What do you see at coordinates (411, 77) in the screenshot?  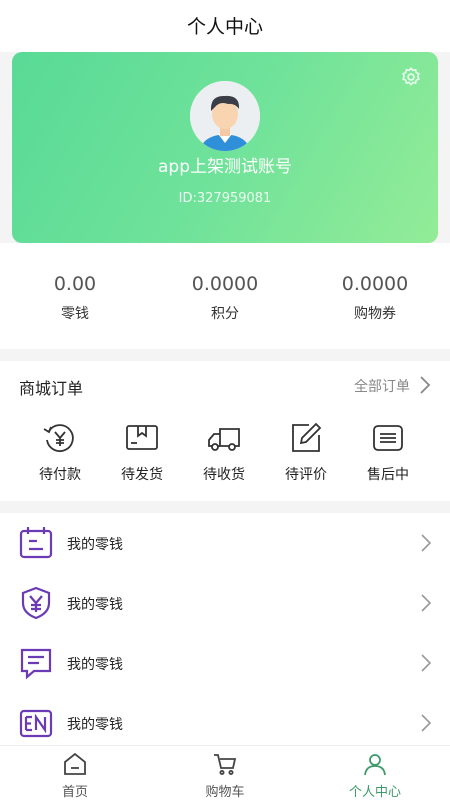 I see `gear-icon` at bounding box center [411, 77].